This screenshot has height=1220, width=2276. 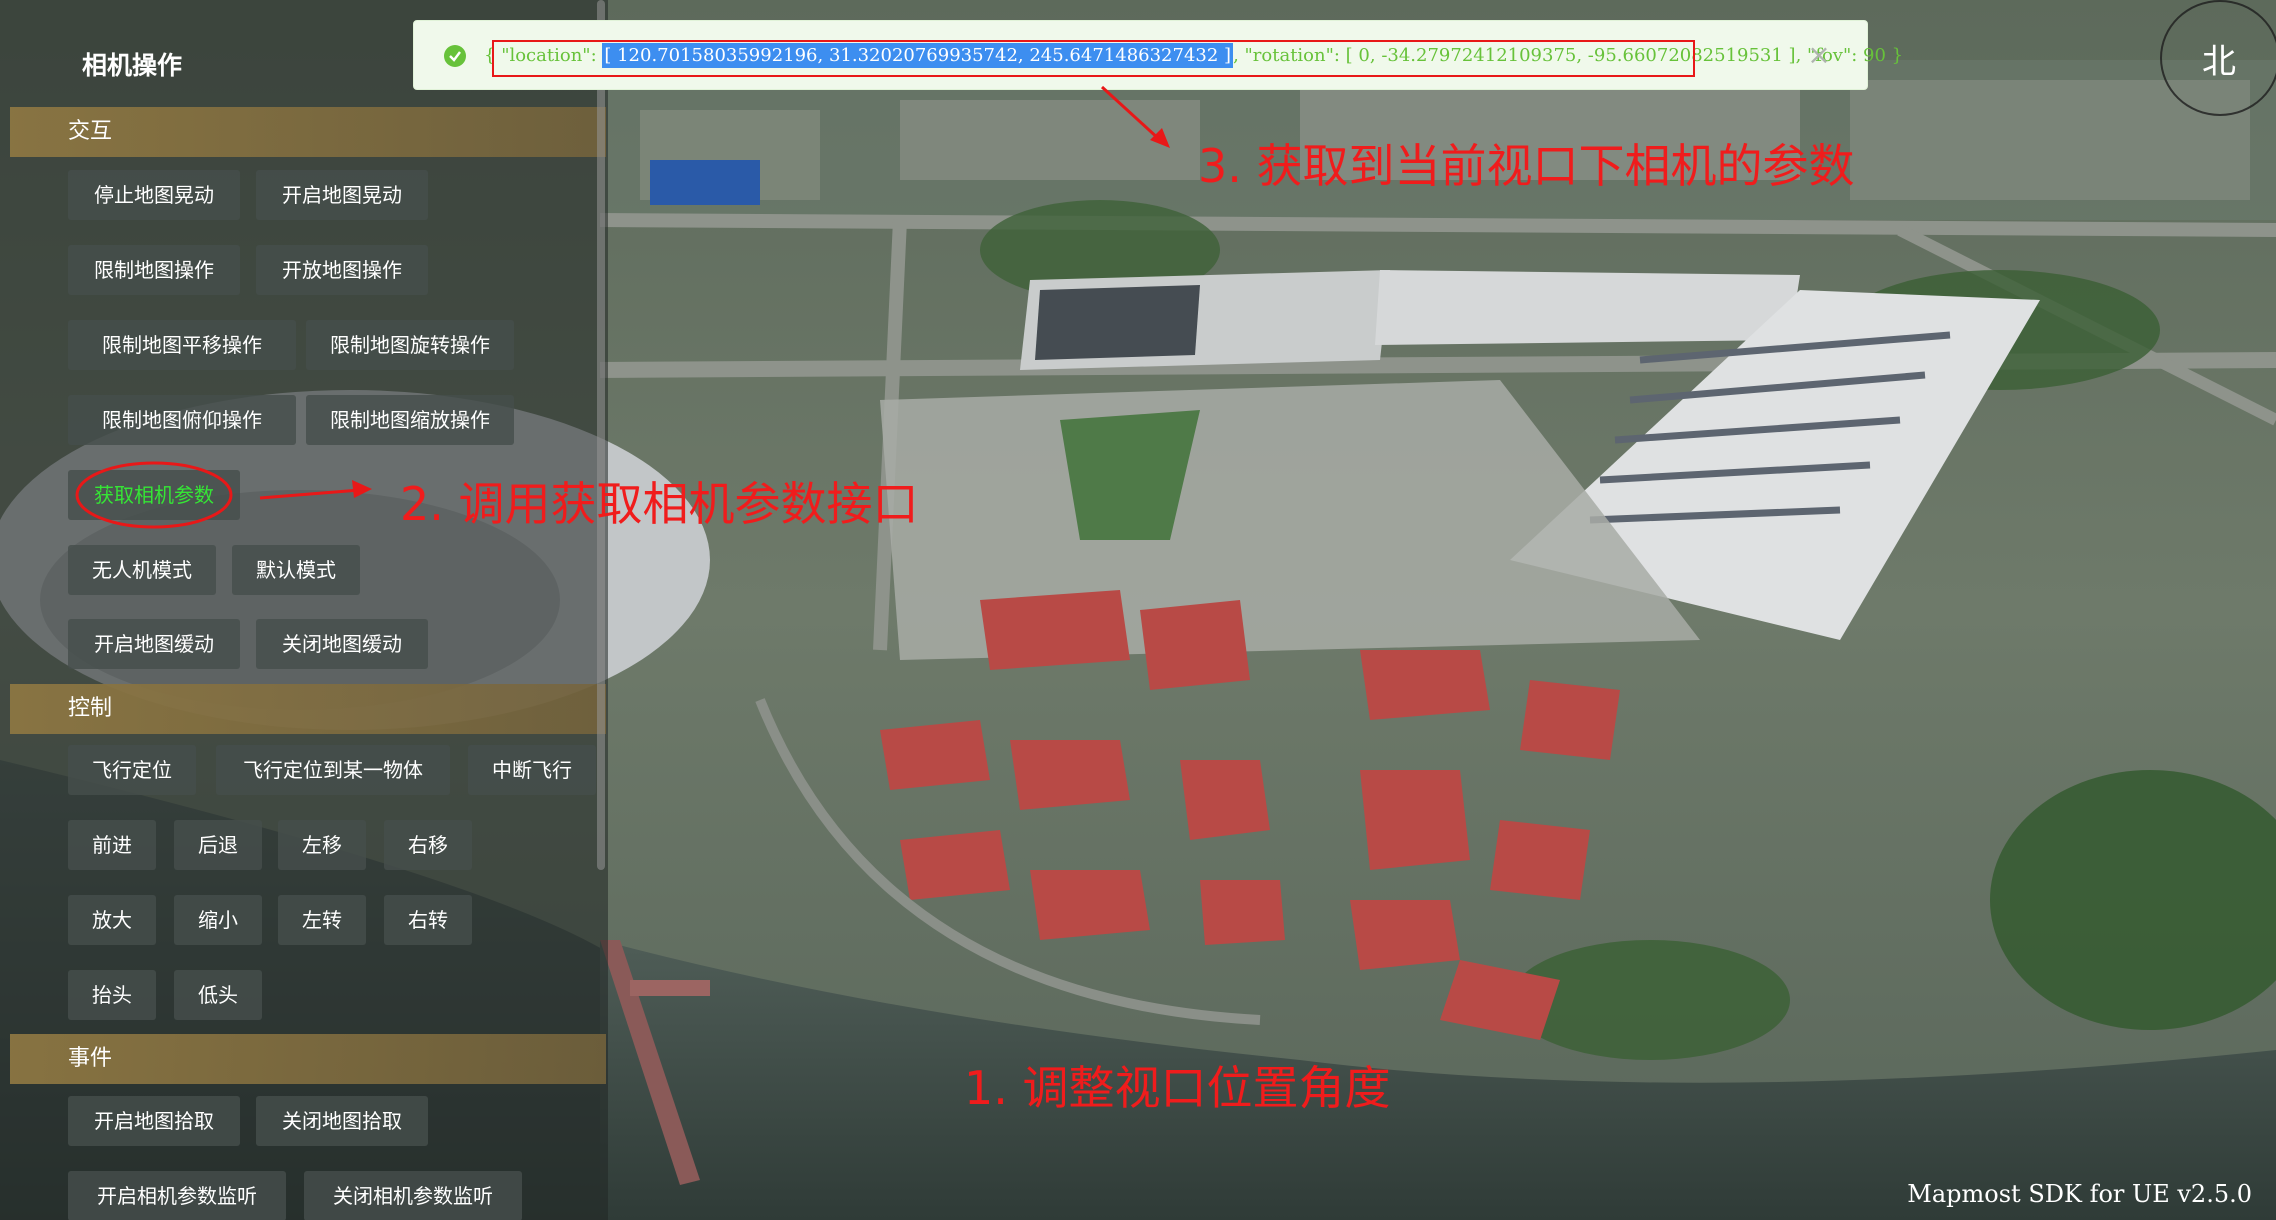 I want to click on disable-camera-listener-button: 关闭相机参数监听, so click(x=413, y=1195).